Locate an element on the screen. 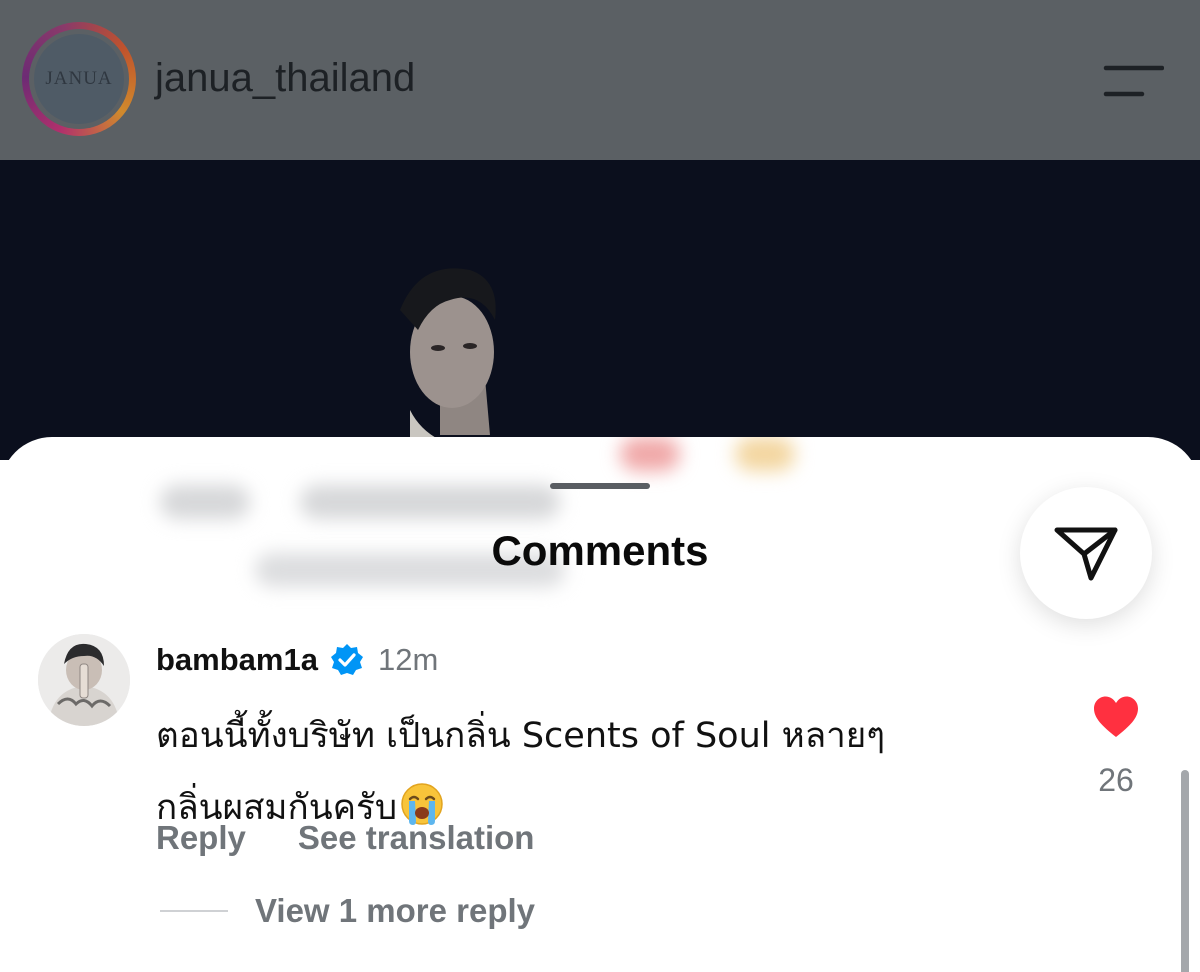 The width and height of the screenshot is (1200, 972). share-button is located at coordinates (1086, 553).